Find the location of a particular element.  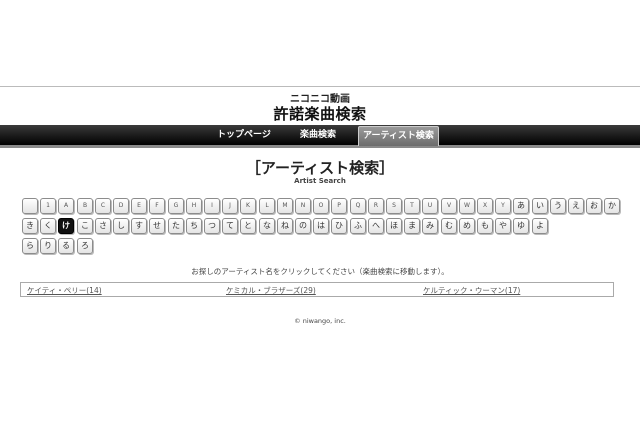

index-key: あ is located at coordinates (521, 206).